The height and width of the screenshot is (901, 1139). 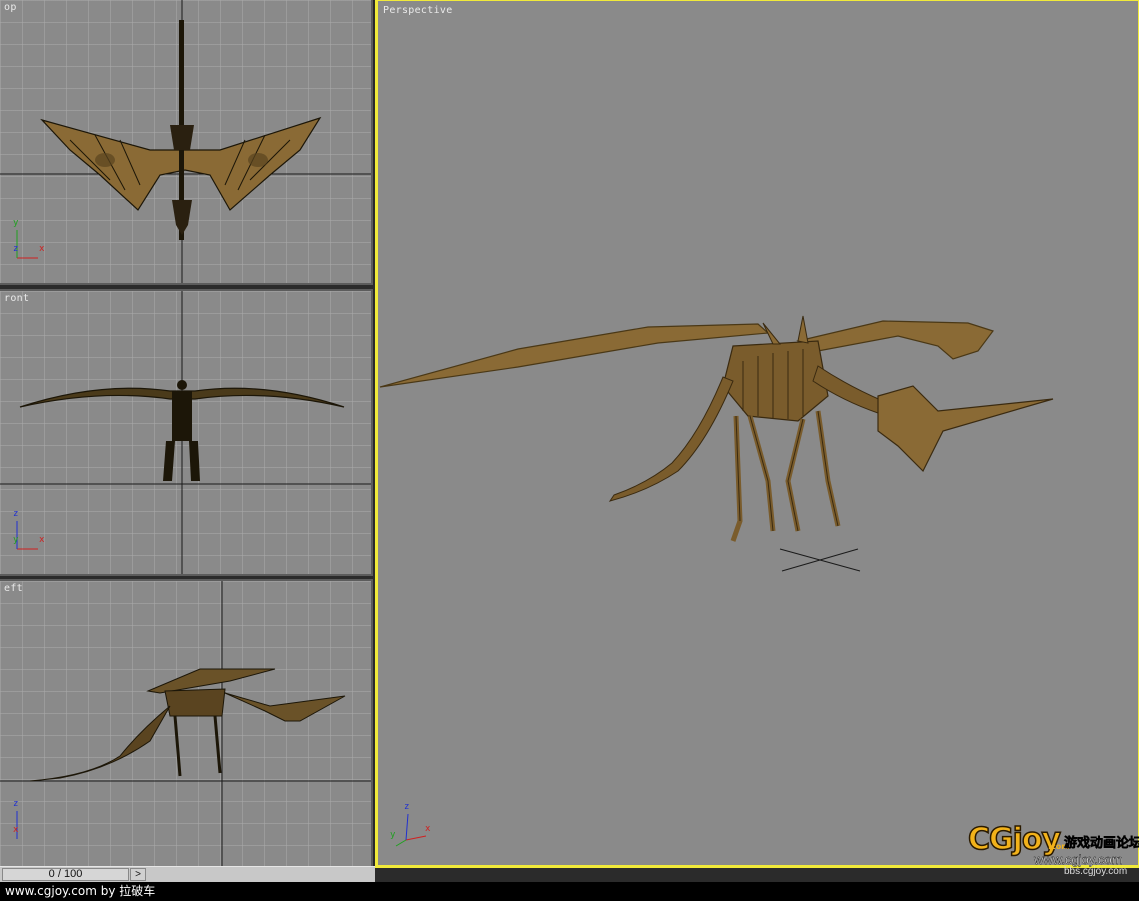 I want to click on axis-gizmo-perspective: x z y, so click(x=410, y=826).